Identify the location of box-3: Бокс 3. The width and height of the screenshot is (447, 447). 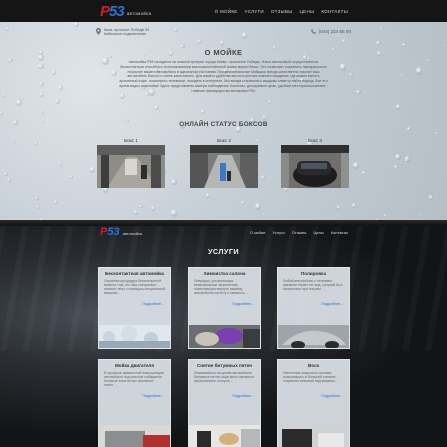
(315, 163).